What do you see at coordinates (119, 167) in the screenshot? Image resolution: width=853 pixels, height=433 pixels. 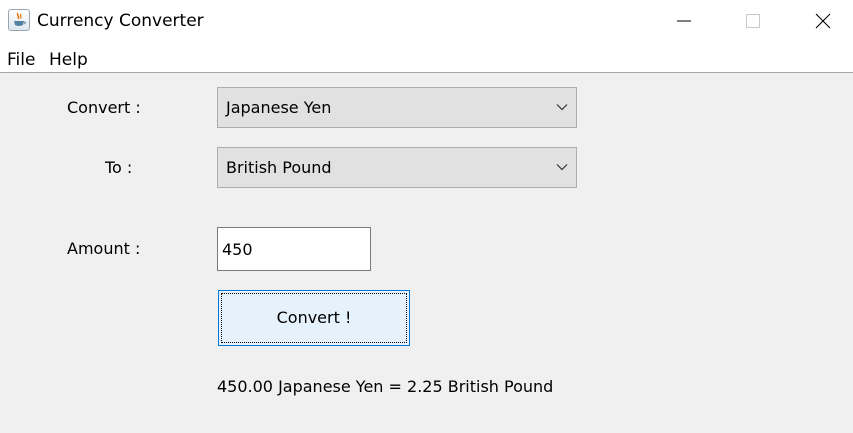 I see `to-label: To :` at bounding box center [119, 167].